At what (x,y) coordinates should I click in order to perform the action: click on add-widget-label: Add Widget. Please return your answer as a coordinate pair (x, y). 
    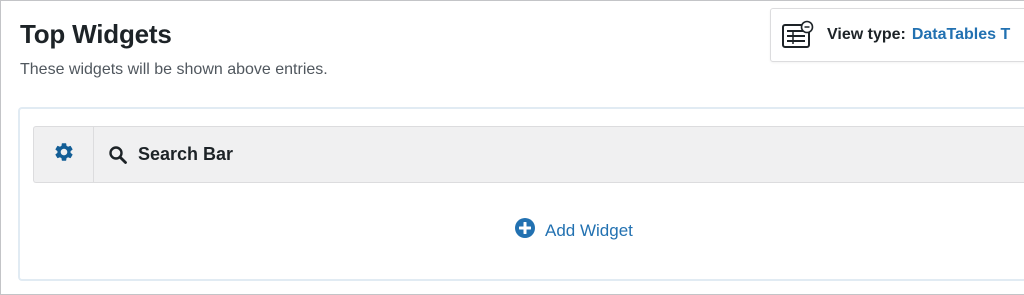
    Looking at the image, I should click on (589, 230).